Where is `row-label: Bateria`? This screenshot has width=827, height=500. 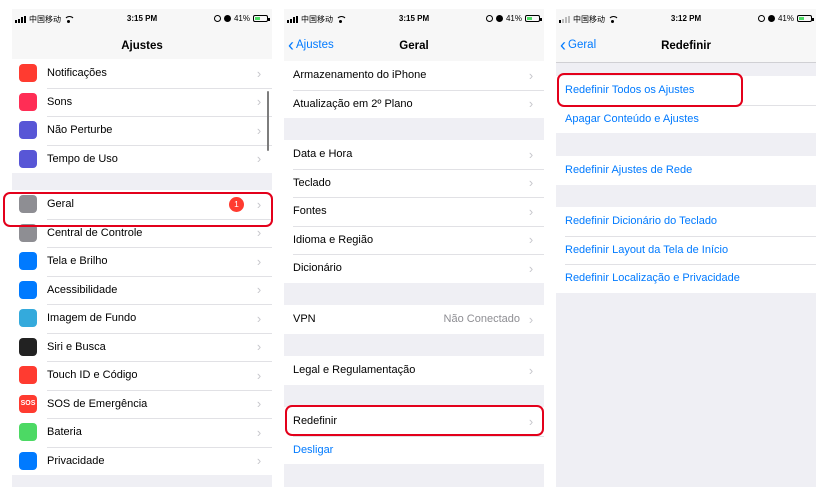
row-label: Bateria is located at coordinates (64, 432).